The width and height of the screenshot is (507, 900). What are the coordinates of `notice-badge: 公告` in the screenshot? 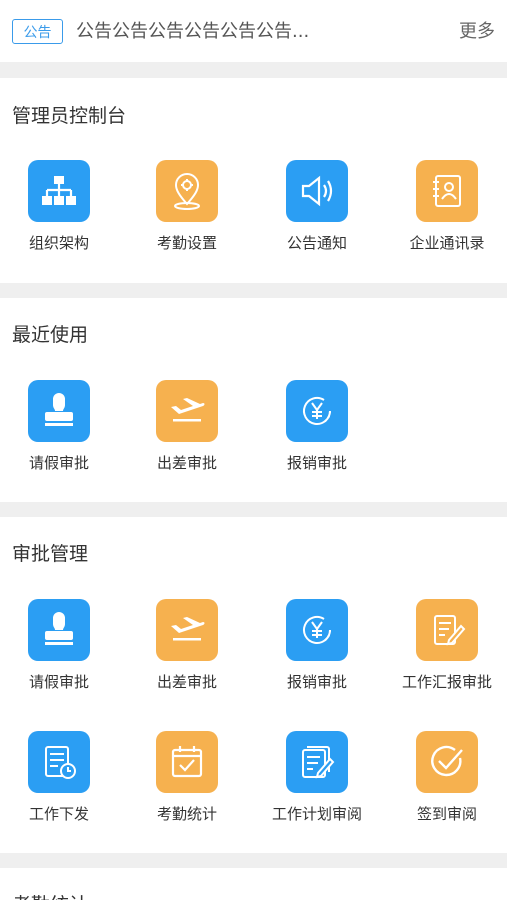 It's located at (37, 31).